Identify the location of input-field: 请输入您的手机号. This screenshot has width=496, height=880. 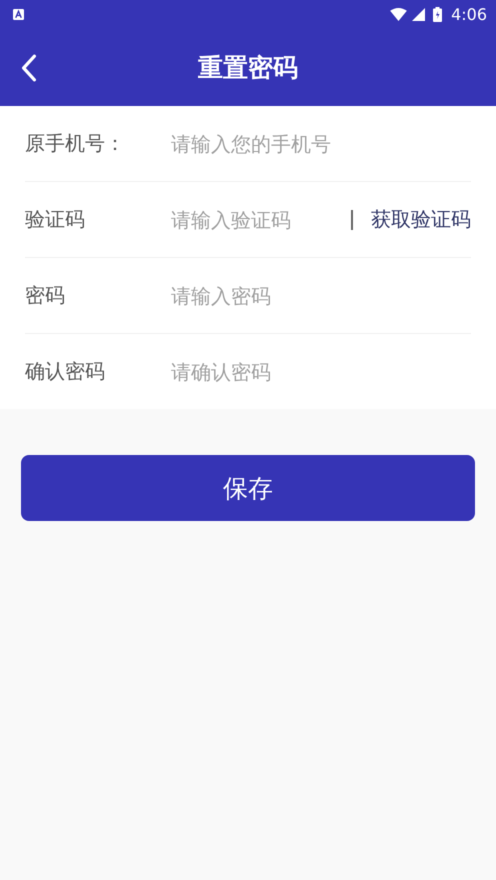
(321, 143).